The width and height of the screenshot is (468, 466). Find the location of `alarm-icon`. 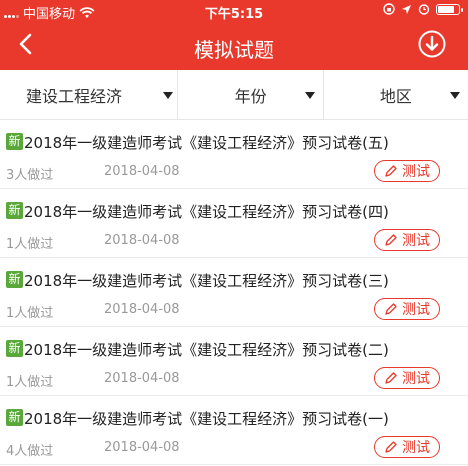

alarm-icon is located at coordinates (424, 9).